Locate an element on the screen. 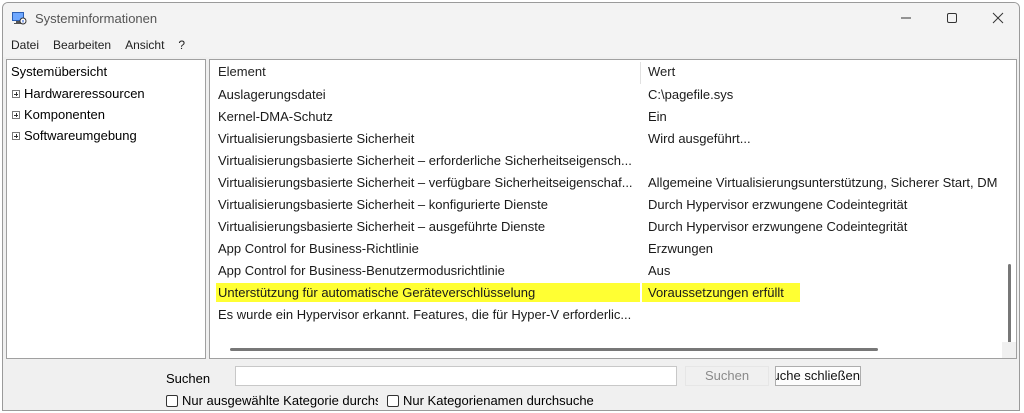  tree-item-label: Softwareumgebung is located at coordinates (80, 135).